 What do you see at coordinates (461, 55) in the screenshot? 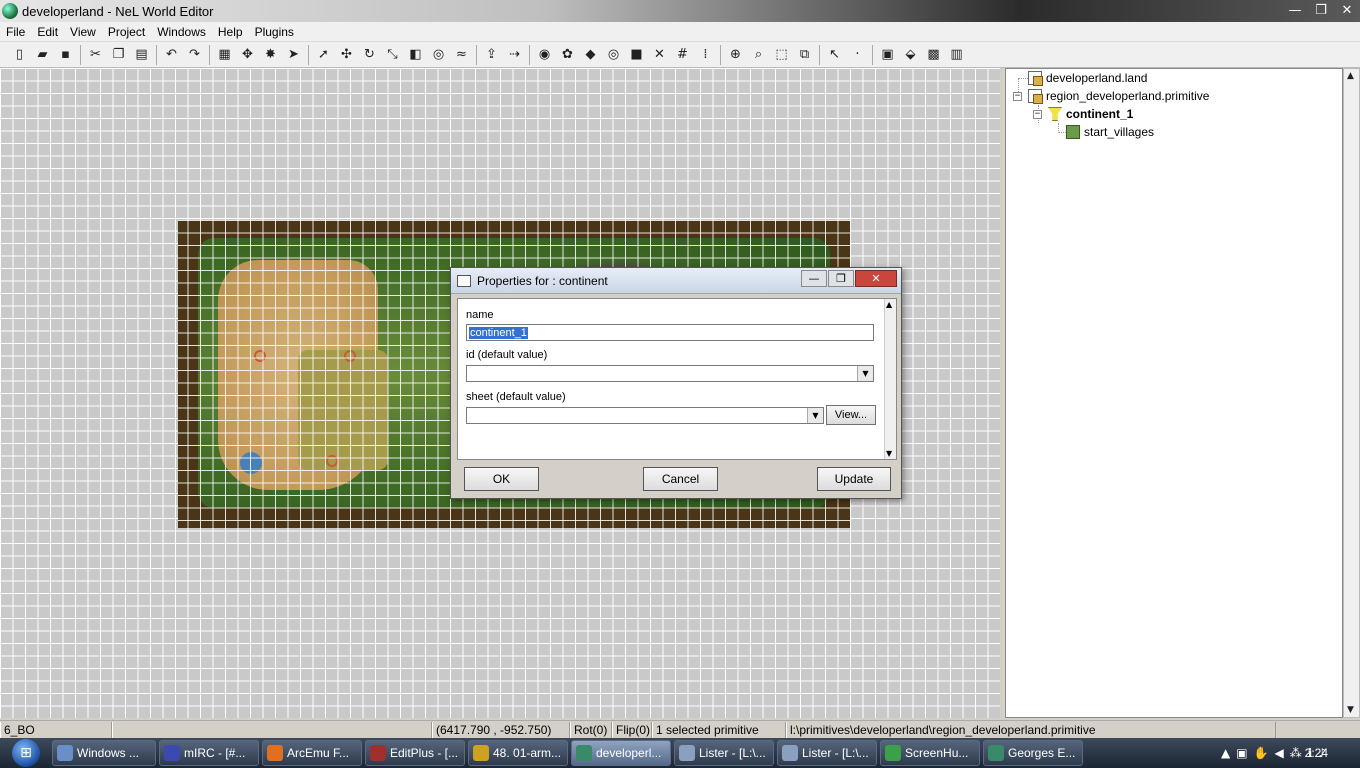
I see `path-icon: ≈` at bounding box center [461, 55].